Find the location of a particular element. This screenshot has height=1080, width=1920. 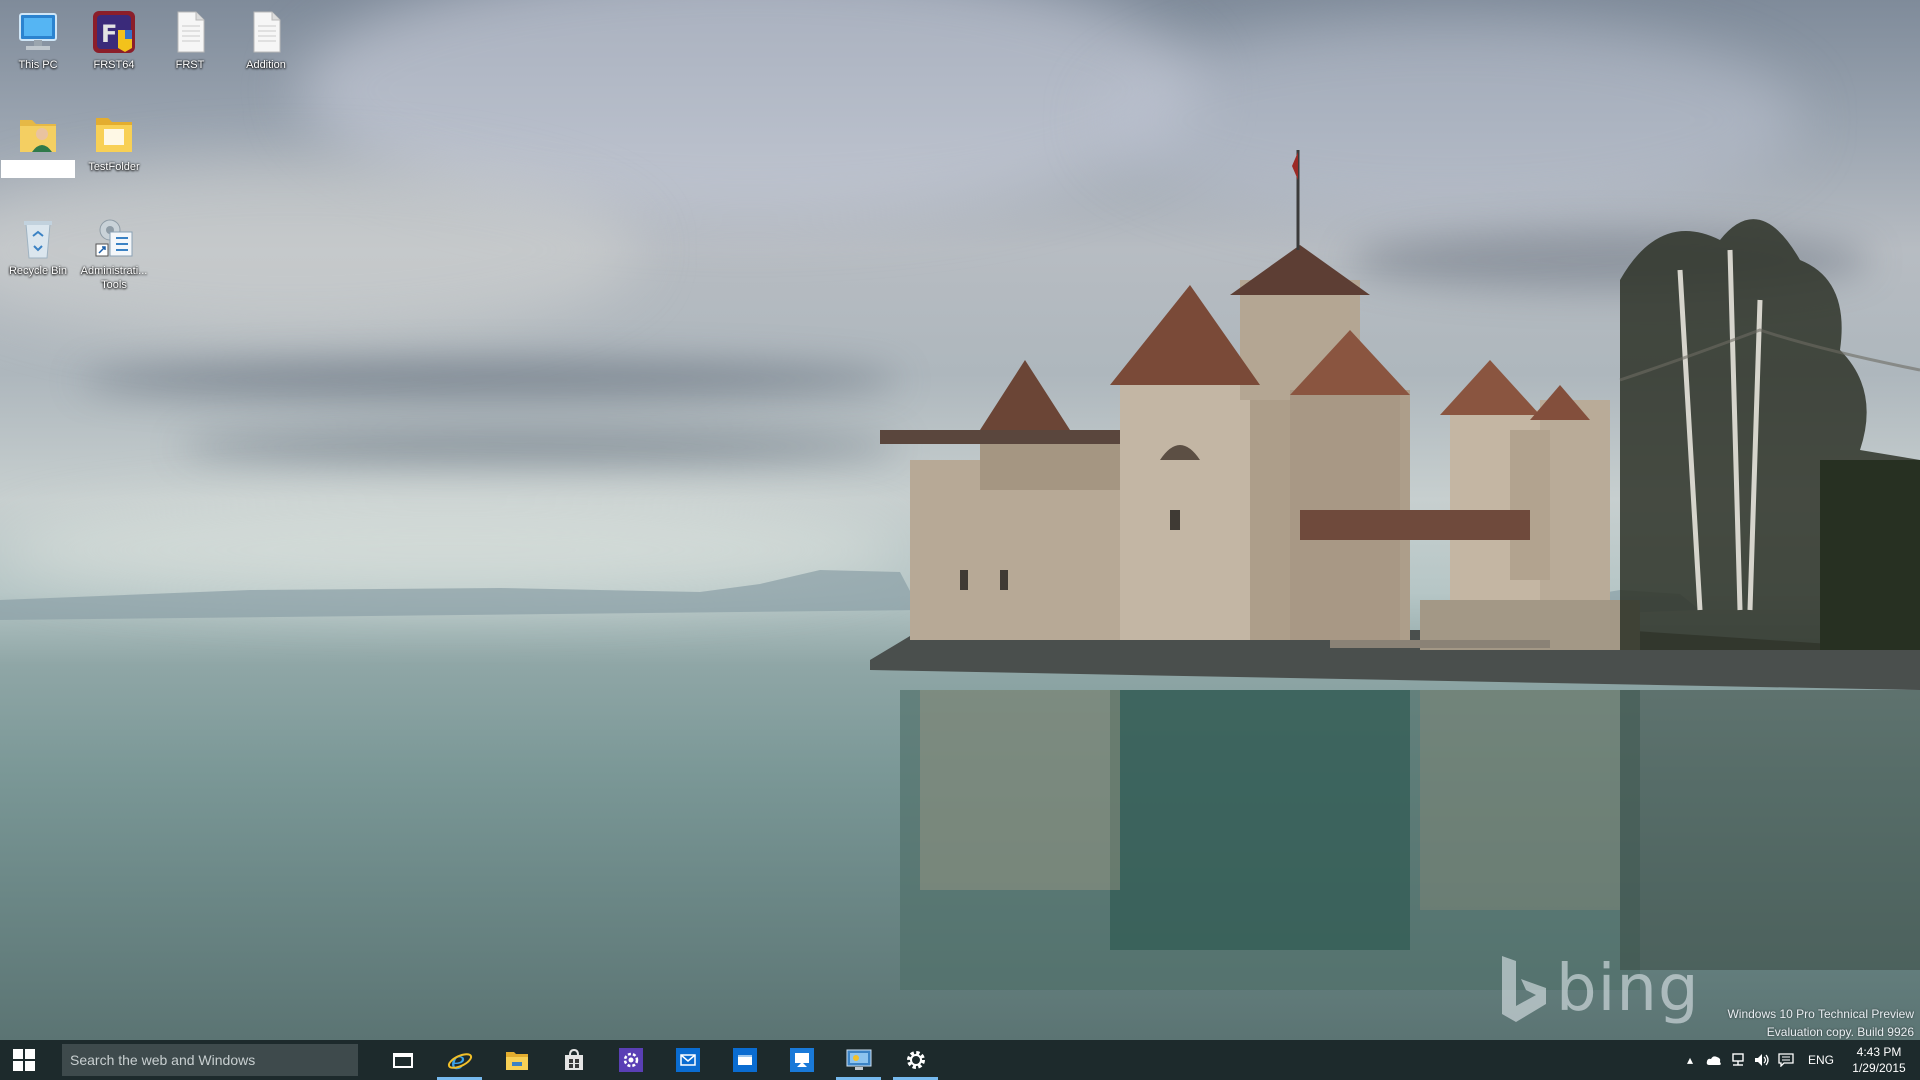

calendar-app-icon is located at coordinates (744, 1060).